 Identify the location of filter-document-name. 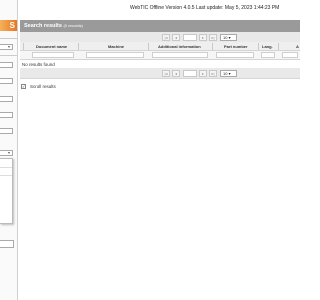
(53, 55).